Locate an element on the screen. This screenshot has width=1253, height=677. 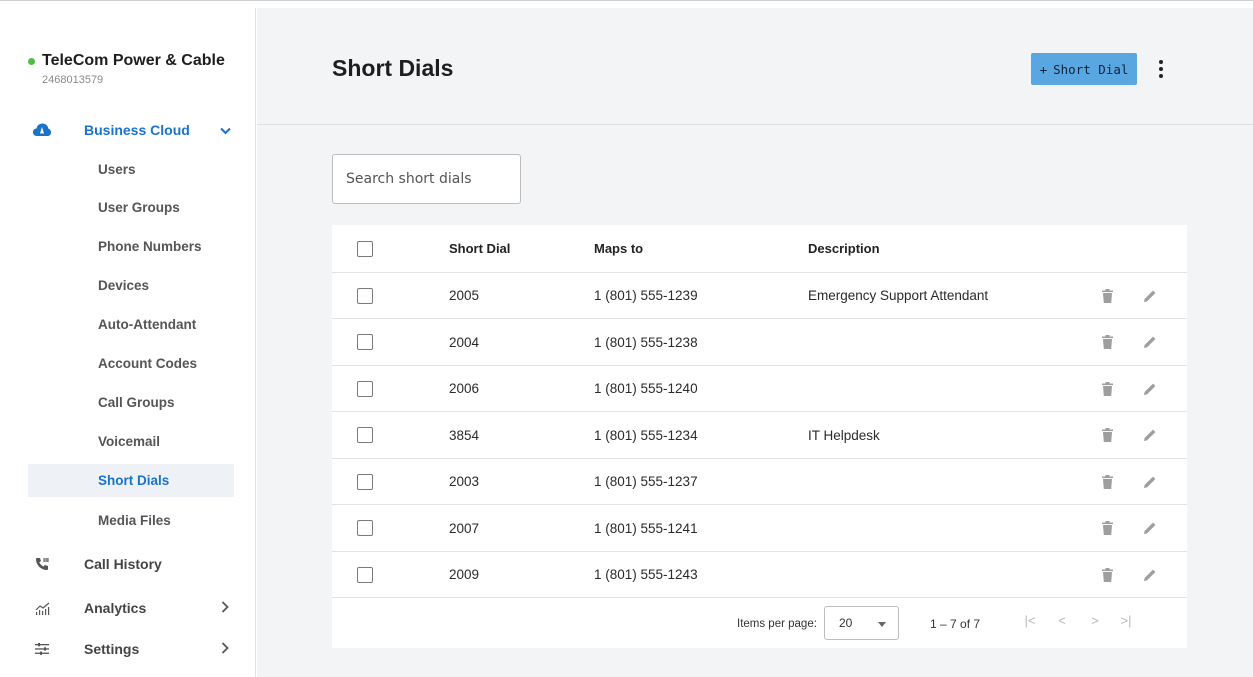
table-row: 2003 1 (801) 555-1237 is located at coordinates (759, 482).